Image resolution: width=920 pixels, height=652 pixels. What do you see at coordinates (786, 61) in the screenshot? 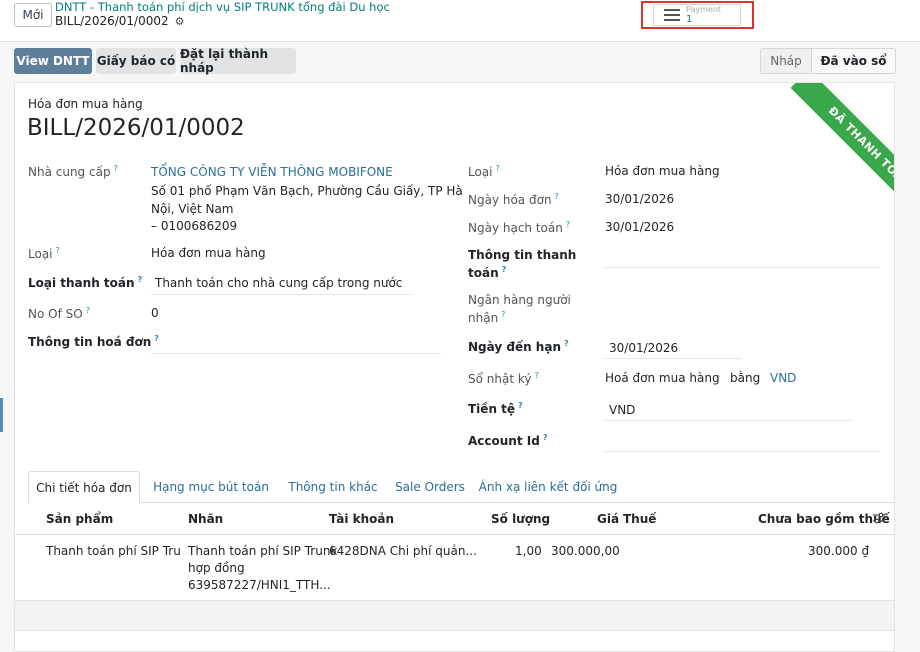
I see `status-draft: Nháp` at bounding box center [786, 61].